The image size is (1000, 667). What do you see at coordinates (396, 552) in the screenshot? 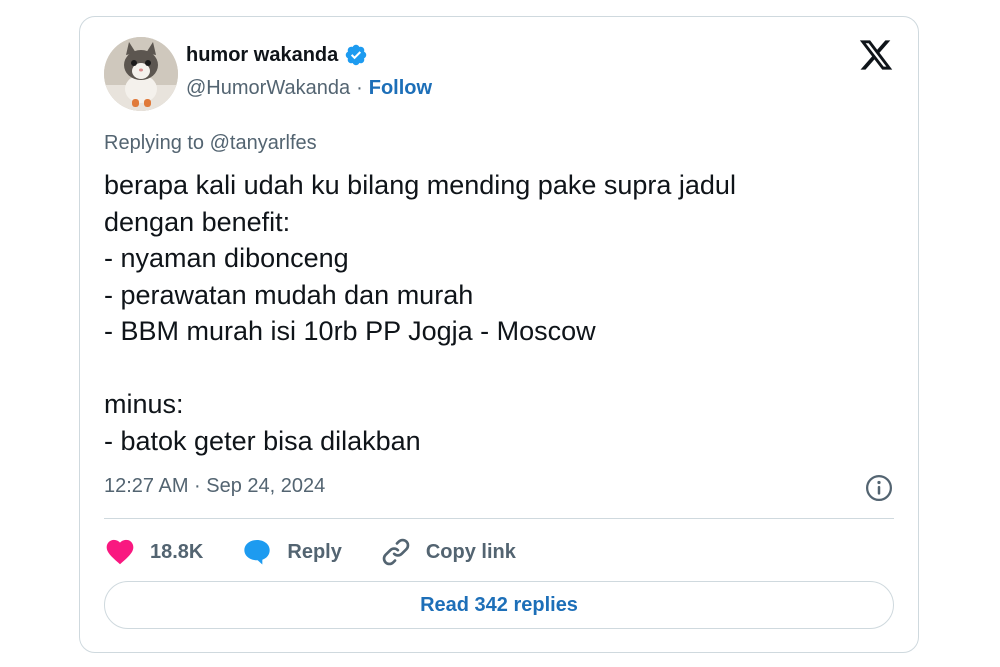
I see `link-icon` at bounding box center [396, 552].